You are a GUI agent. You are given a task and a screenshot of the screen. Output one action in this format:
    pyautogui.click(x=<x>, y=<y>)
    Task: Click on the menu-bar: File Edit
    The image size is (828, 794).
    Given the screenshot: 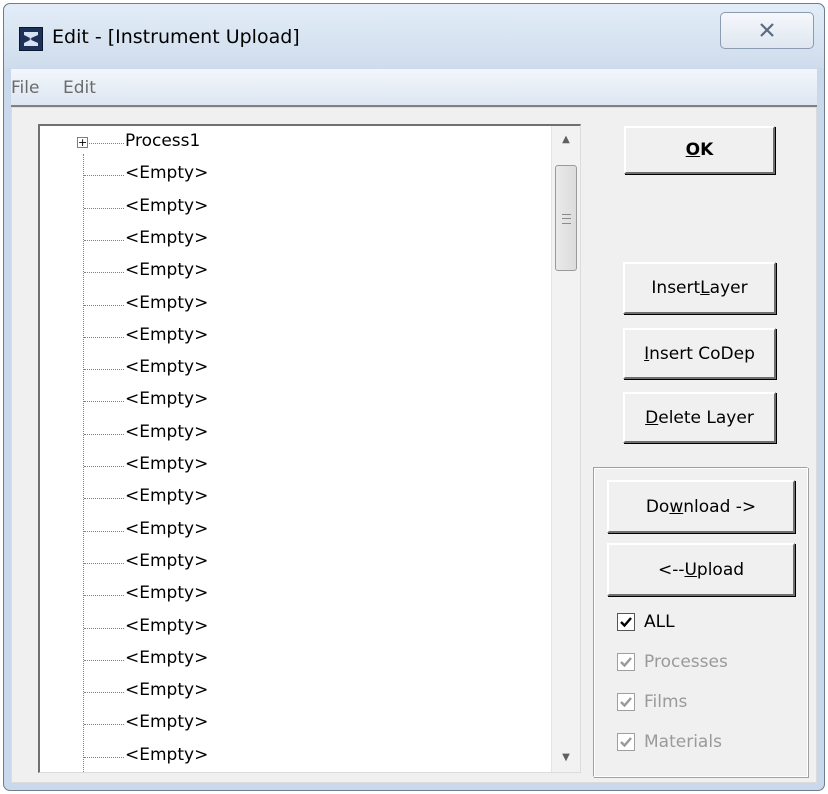 What is the action you would take?
    pyautogui.click(x=414, y=88)
    